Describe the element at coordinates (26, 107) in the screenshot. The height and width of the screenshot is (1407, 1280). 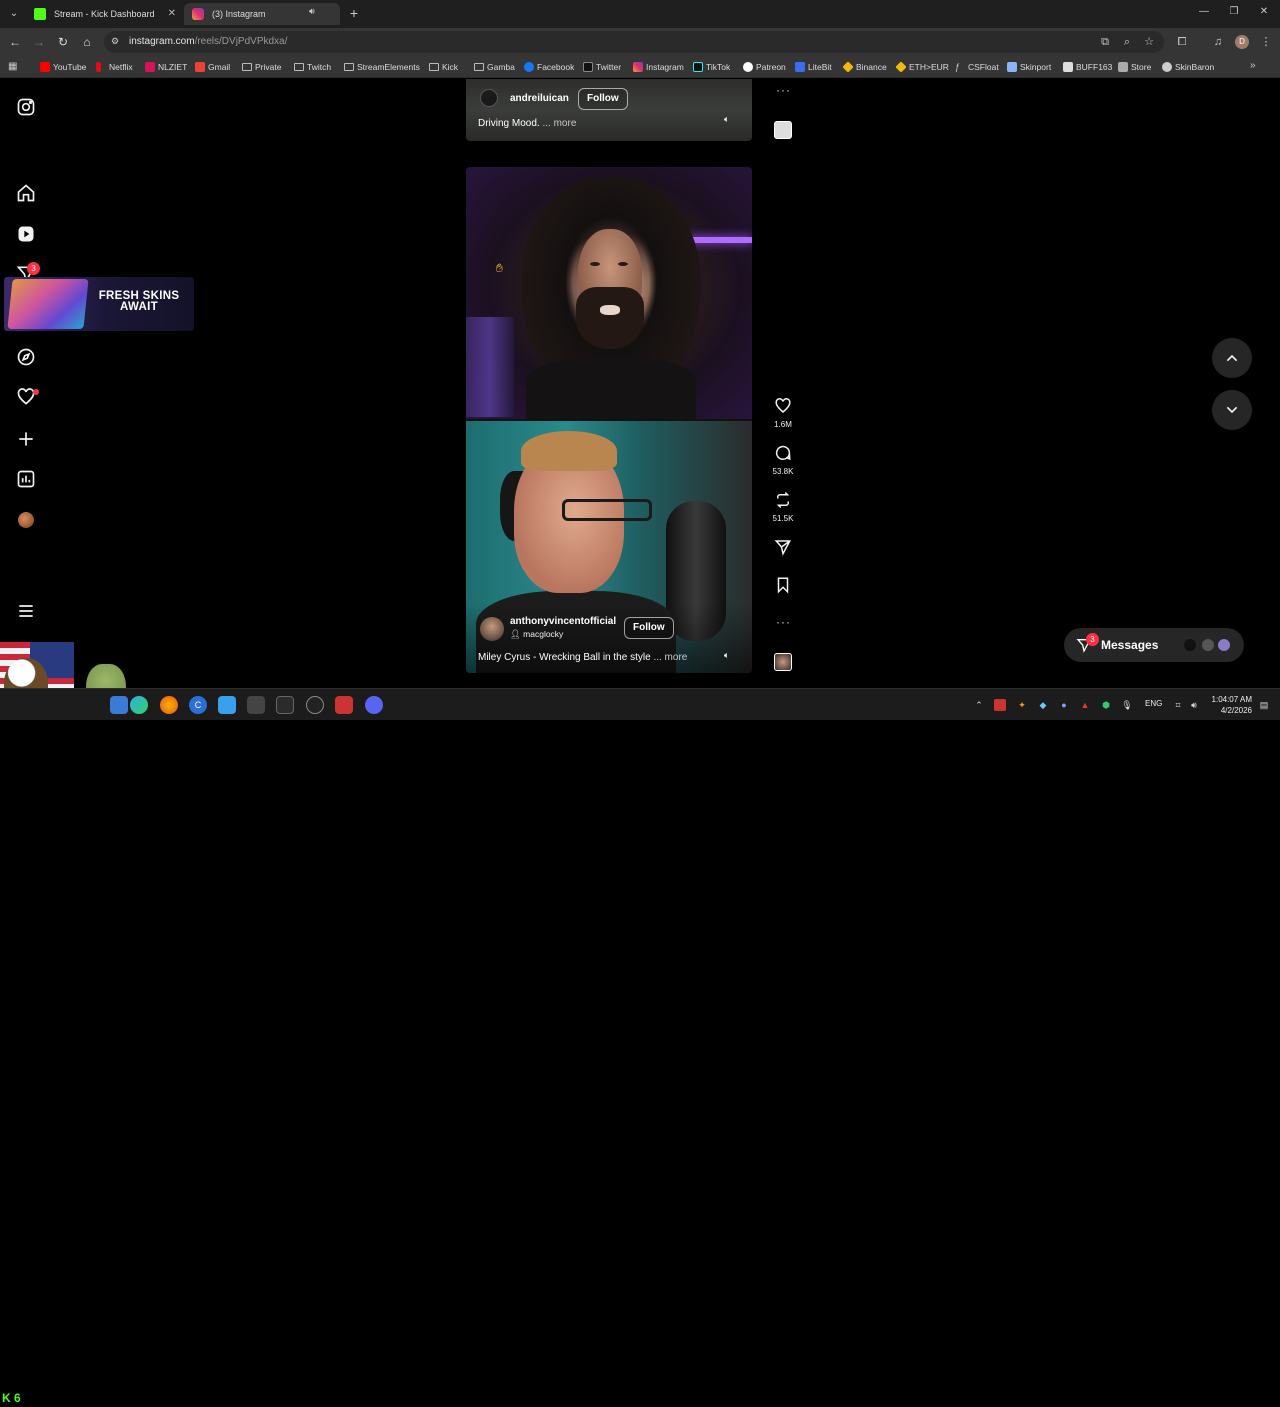
I see `instagram-logo-icon` at that location.